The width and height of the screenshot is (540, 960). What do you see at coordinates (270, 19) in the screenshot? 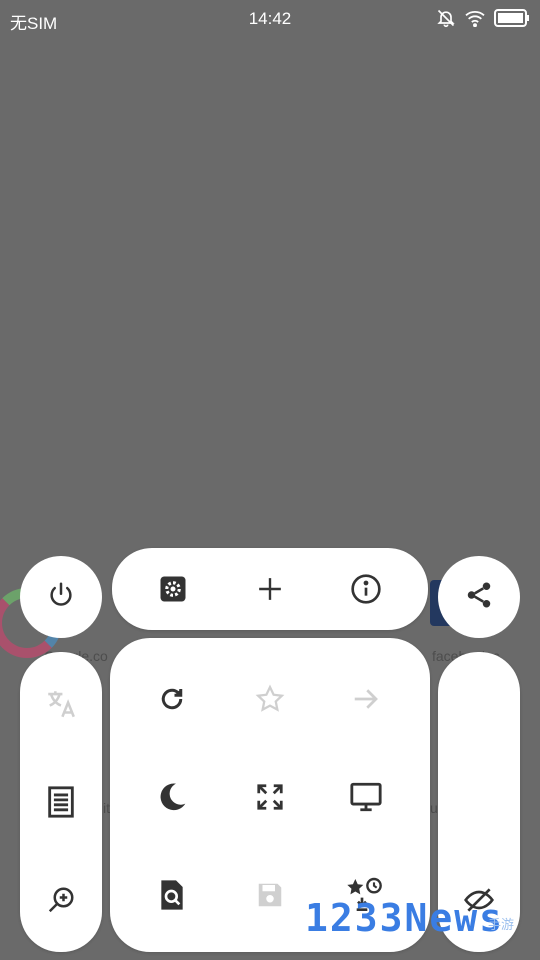
I see `status-bar: 无SIM 14:42` at bounding box center [270, 19].